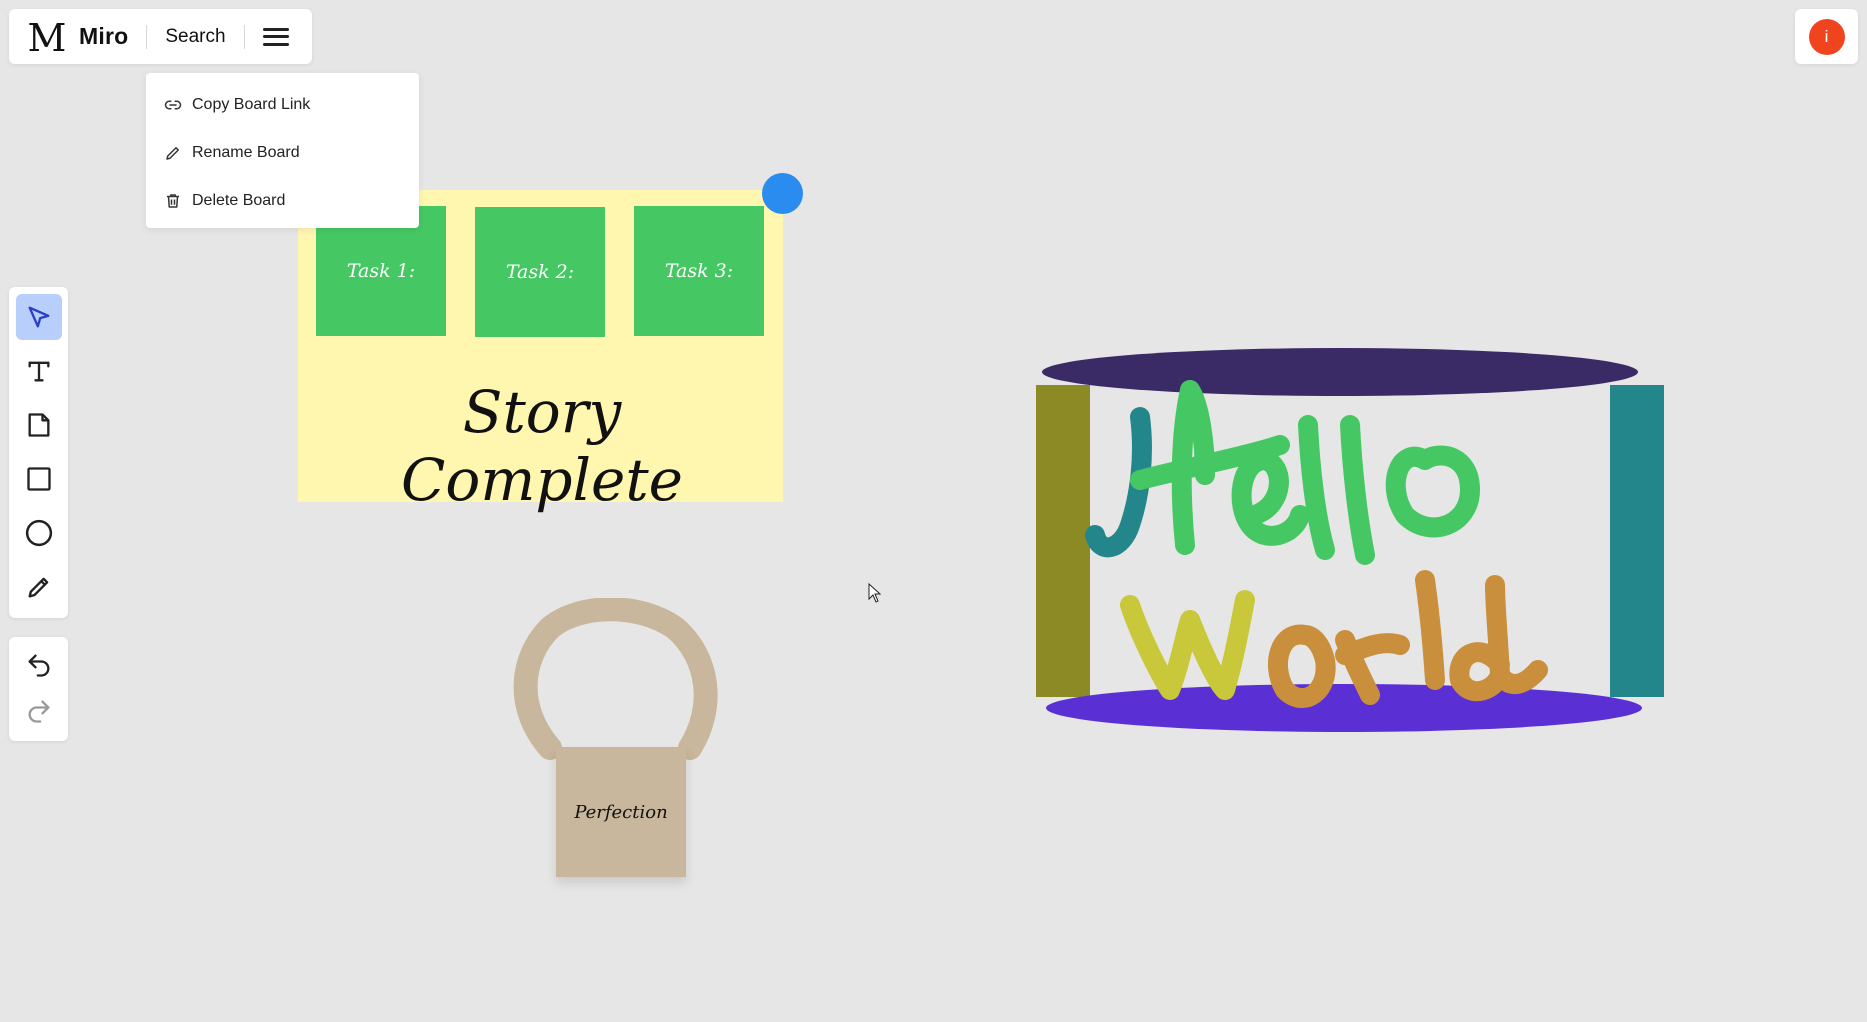  I want to click on miro-logo-icon: M, so click(47, 37).